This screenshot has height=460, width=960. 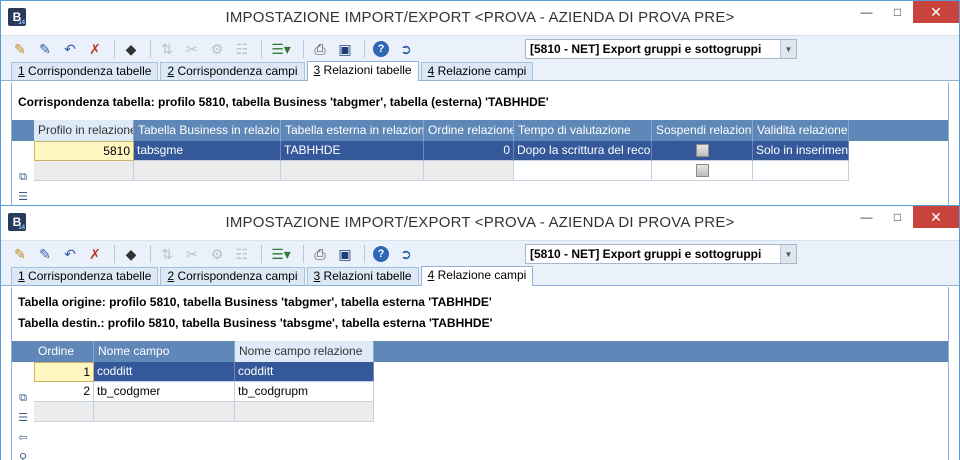 What do you see at coordinates (164, 351) in the screenshot?
I see `column-header: Nome campo` at bounding box center [164, 351].